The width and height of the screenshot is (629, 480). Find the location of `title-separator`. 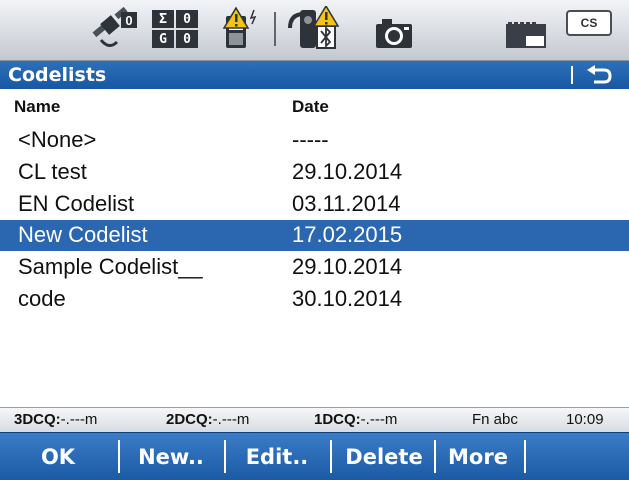

title-separator is located at coordinates (572, 75).